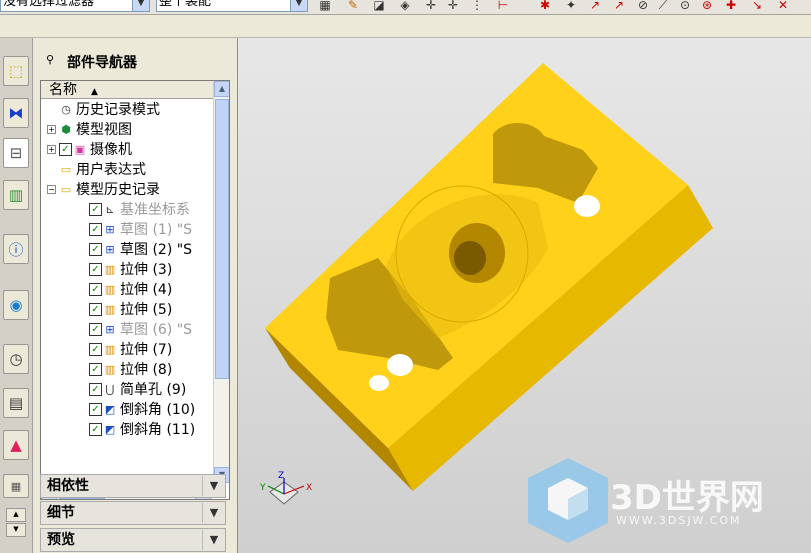 This screenshot has height=553, width=811. Describe the element at coordinates (126, 390) in the screenshot. I see `tree-row: ✓ ⋃ 简单孔 (9)` at that location.